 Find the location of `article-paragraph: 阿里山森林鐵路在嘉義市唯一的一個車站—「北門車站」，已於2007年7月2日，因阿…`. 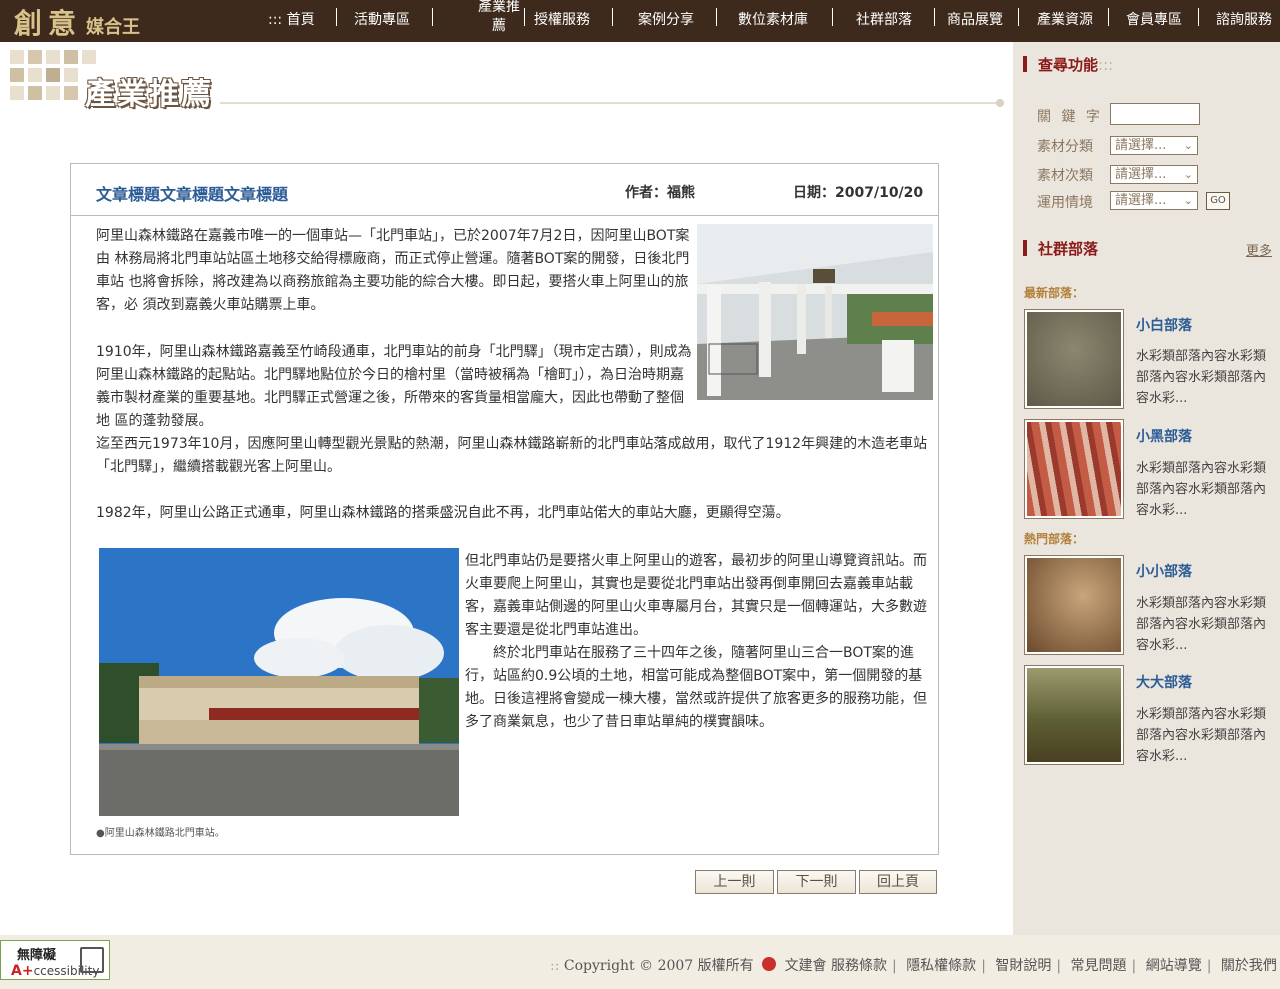

article-paragraph: 阿里山森林鐵路在嘉義市唯一的一個車站—「北門車站」，已於2007年7月2日，因阿… is located at coordinates (393, 270).